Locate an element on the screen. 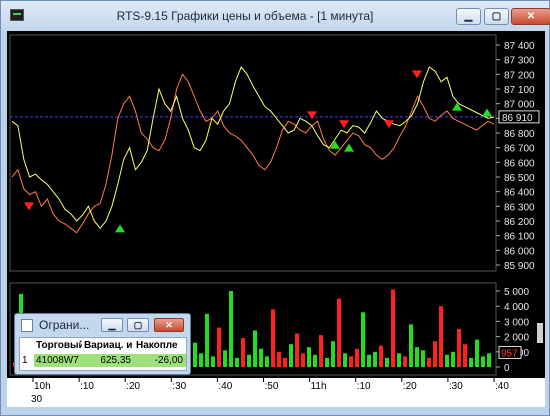 The height and width of the screenshot is (416, 550). price-tick-label: 86 300 is located at coordinates (519, 207).